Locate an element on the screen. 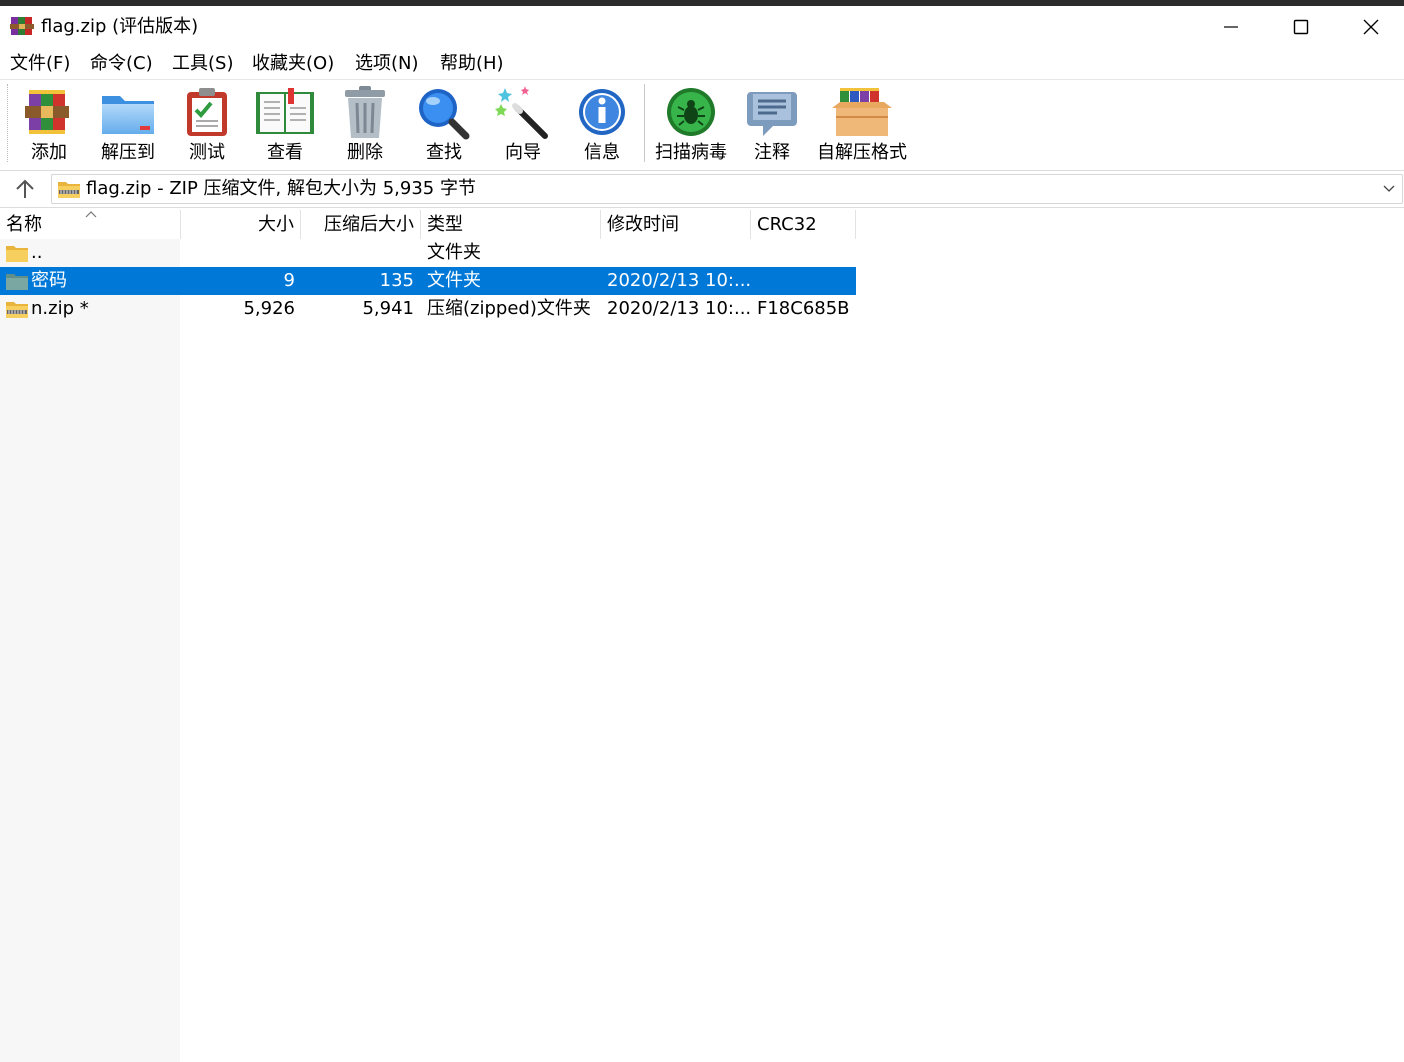 This screenshot has height=1062, width=1404. test-clipboard-icon is located at coordinates (207, 112).